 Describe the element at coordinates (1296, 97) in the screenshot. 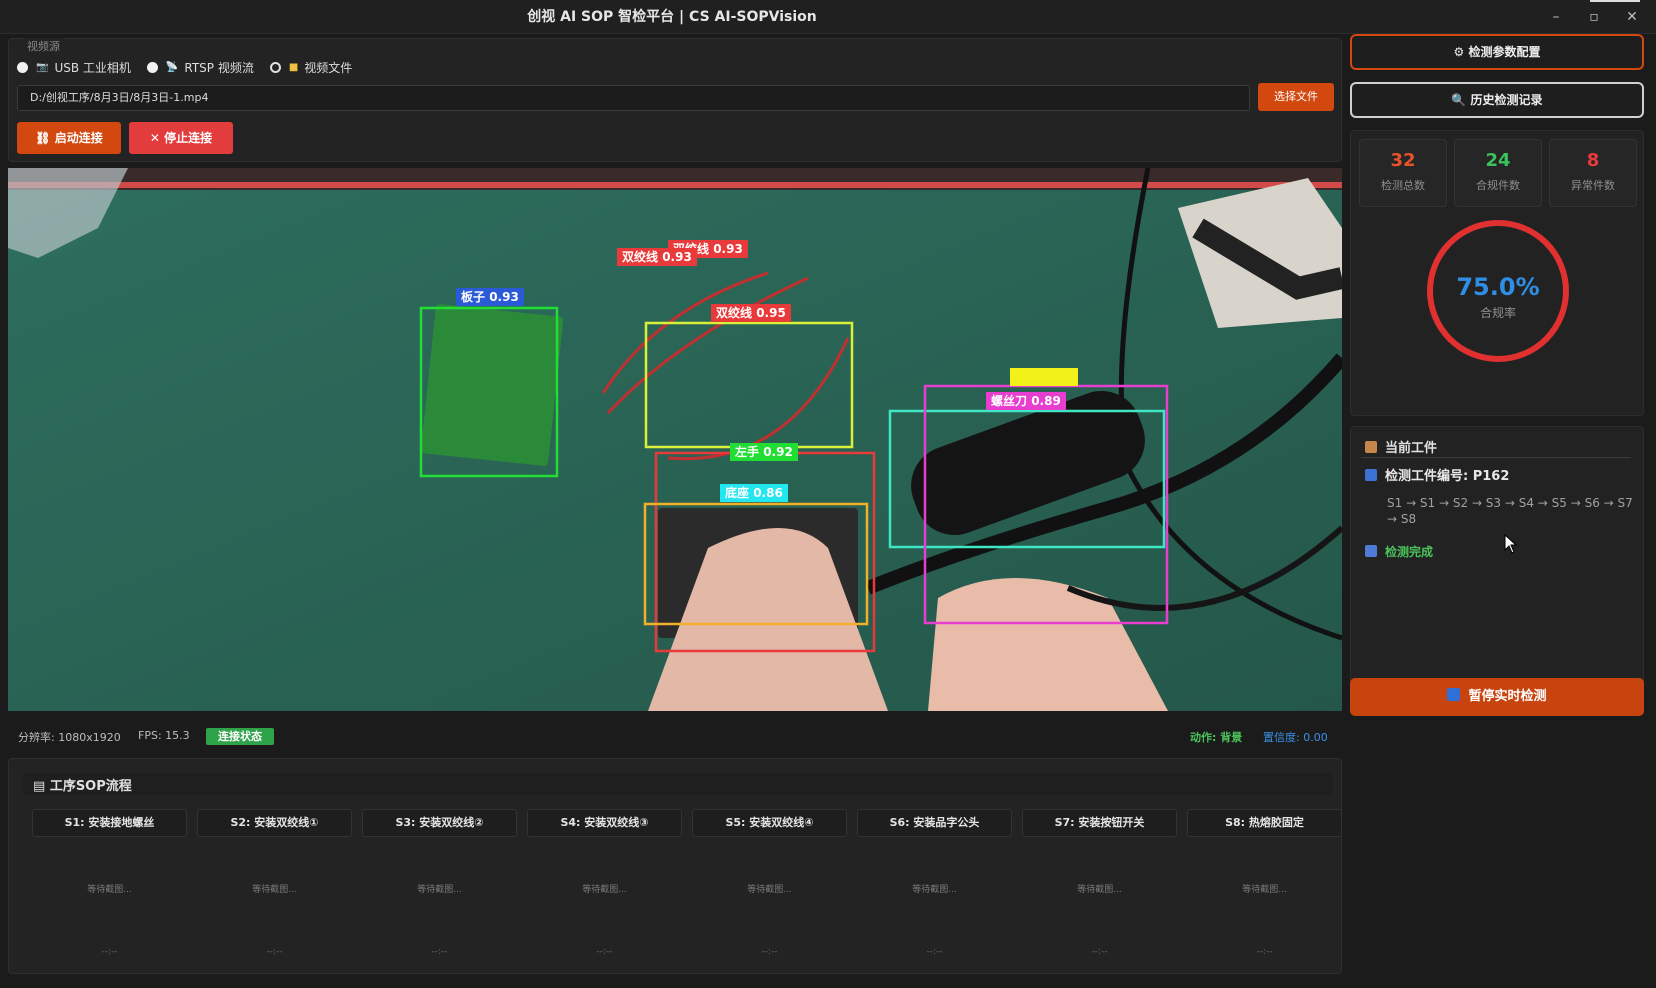

I see `select-file-button: 选择文件` at that location.